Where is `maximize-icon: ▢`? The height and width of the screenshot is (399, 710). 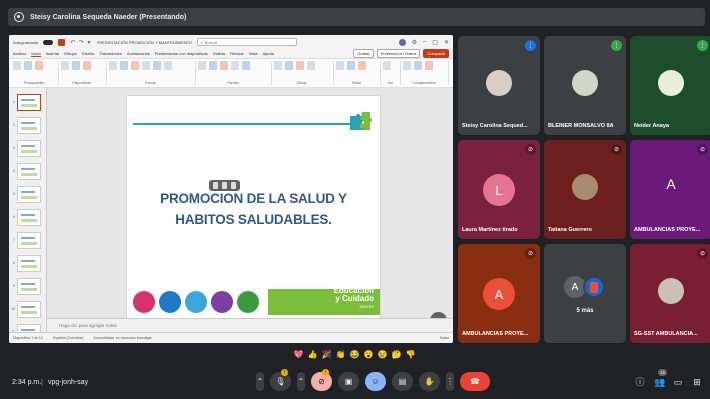 maximize-icon: ▢ is located at coordinates (435, 42).